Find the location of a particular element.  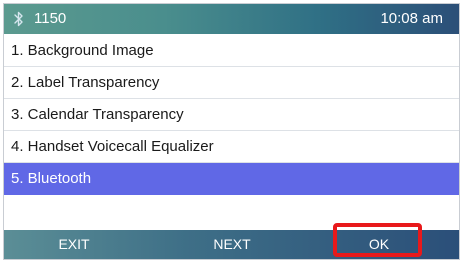

menu-item-label: 4. Handset Voicecall Equalizer is located at coordinates (112, 146).